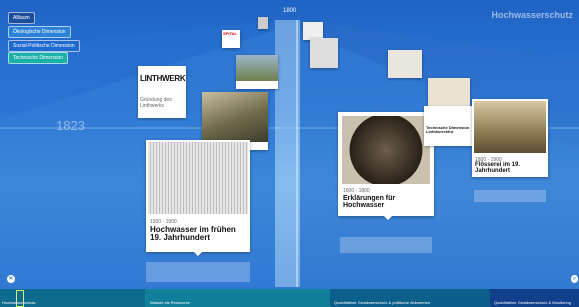 The height and width of the screenshot is (307, 579). What do you see at coordinates (21, 18) in the screenshot?
I see `dimension-toggle-alltag: Alltaum` at bounding box center [21, 18].